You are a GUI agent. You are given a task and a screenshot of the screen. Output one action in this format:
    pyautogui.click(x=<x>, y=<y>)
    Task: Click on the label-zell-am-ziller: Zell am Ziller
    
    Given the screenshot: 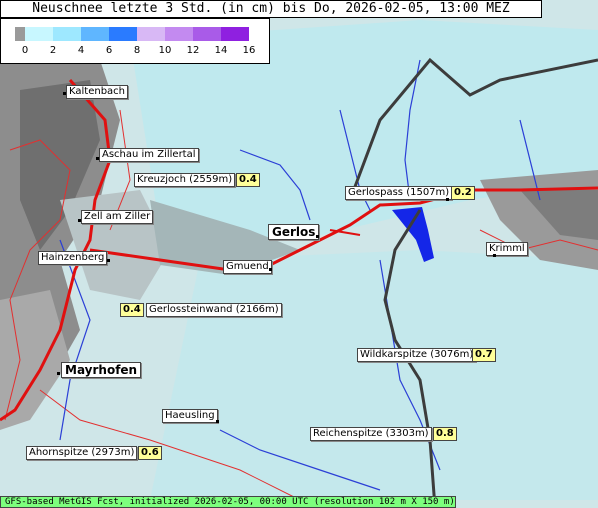 What is the action you would take?
    pyautogui.click(x=117, y=217)
    